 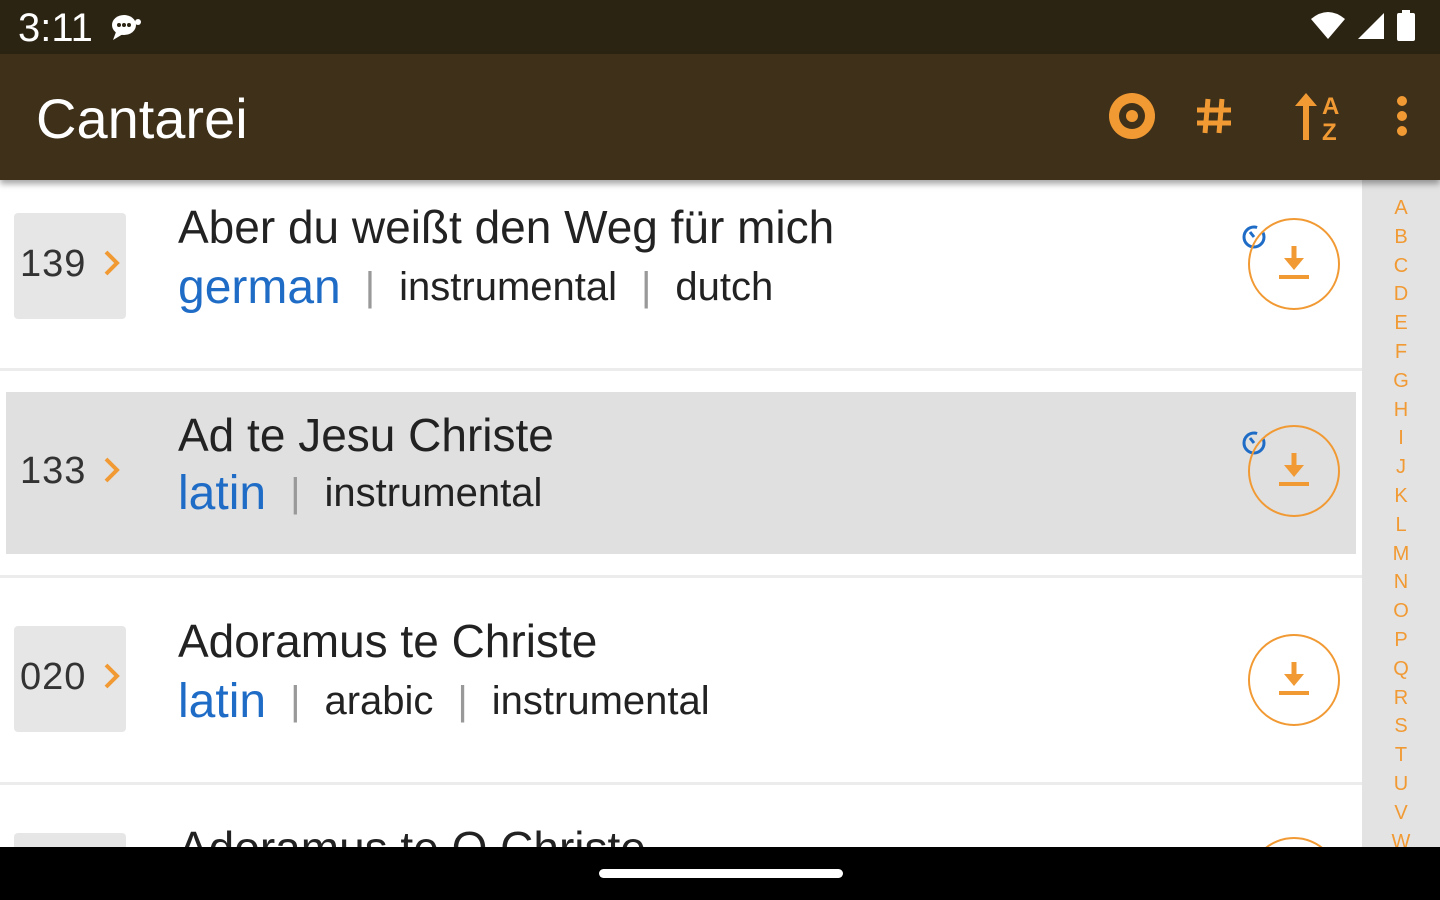 I want to click on index-letter: S, so click(x=1401, y=726).